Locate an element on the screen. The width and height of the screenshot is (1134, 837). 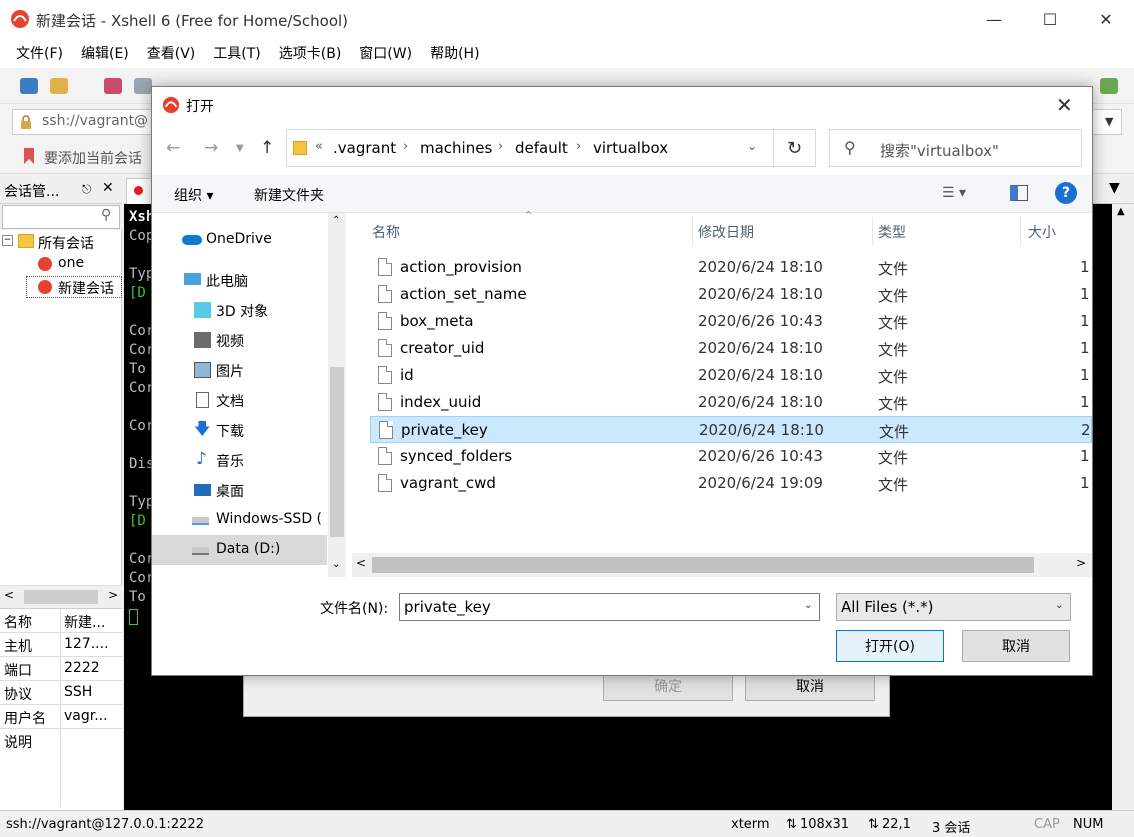
status-pos: 22,1 is located at coordinates (896, 824).